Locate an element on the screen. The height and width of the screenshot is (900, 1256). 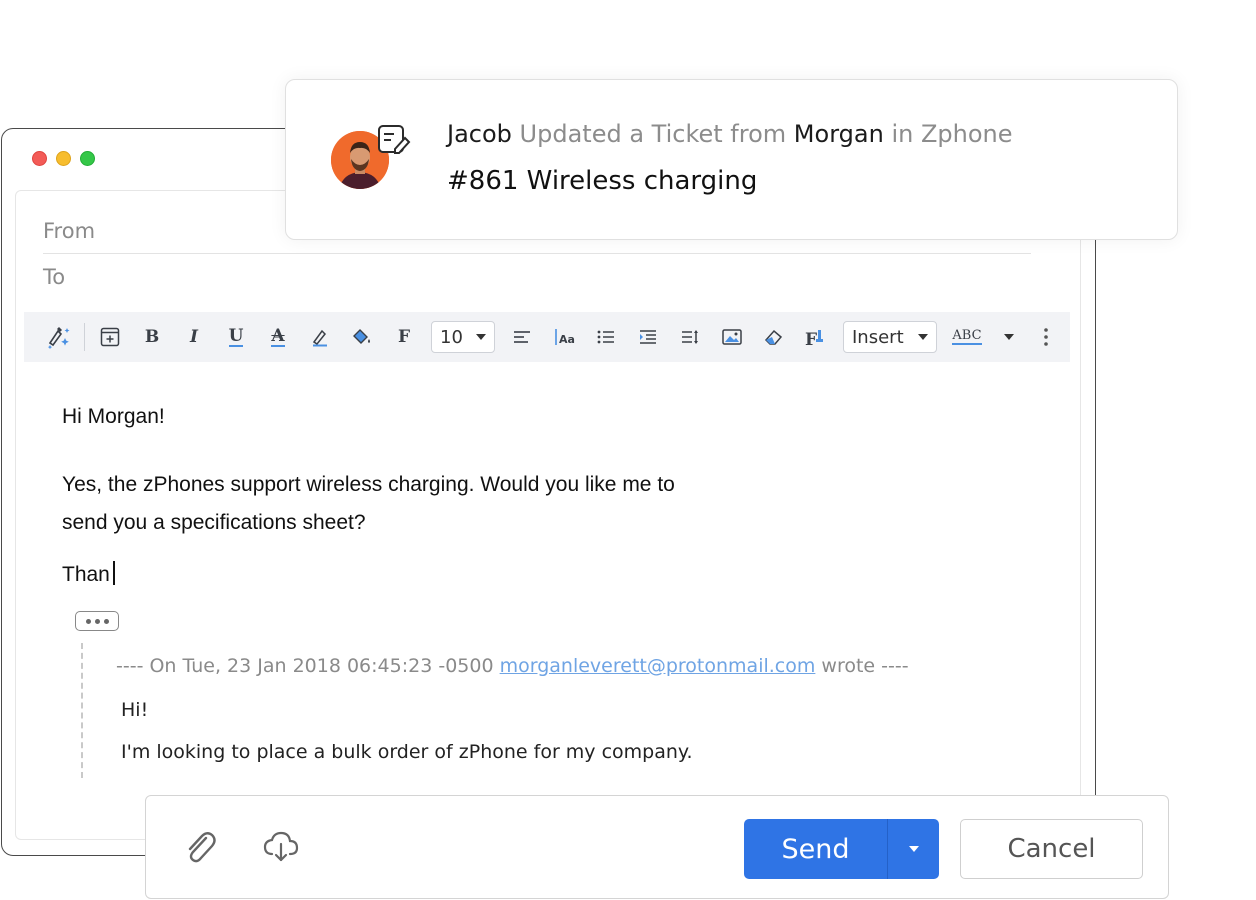
spellcheck-icon: ABC is located at coordinates (967, 337).